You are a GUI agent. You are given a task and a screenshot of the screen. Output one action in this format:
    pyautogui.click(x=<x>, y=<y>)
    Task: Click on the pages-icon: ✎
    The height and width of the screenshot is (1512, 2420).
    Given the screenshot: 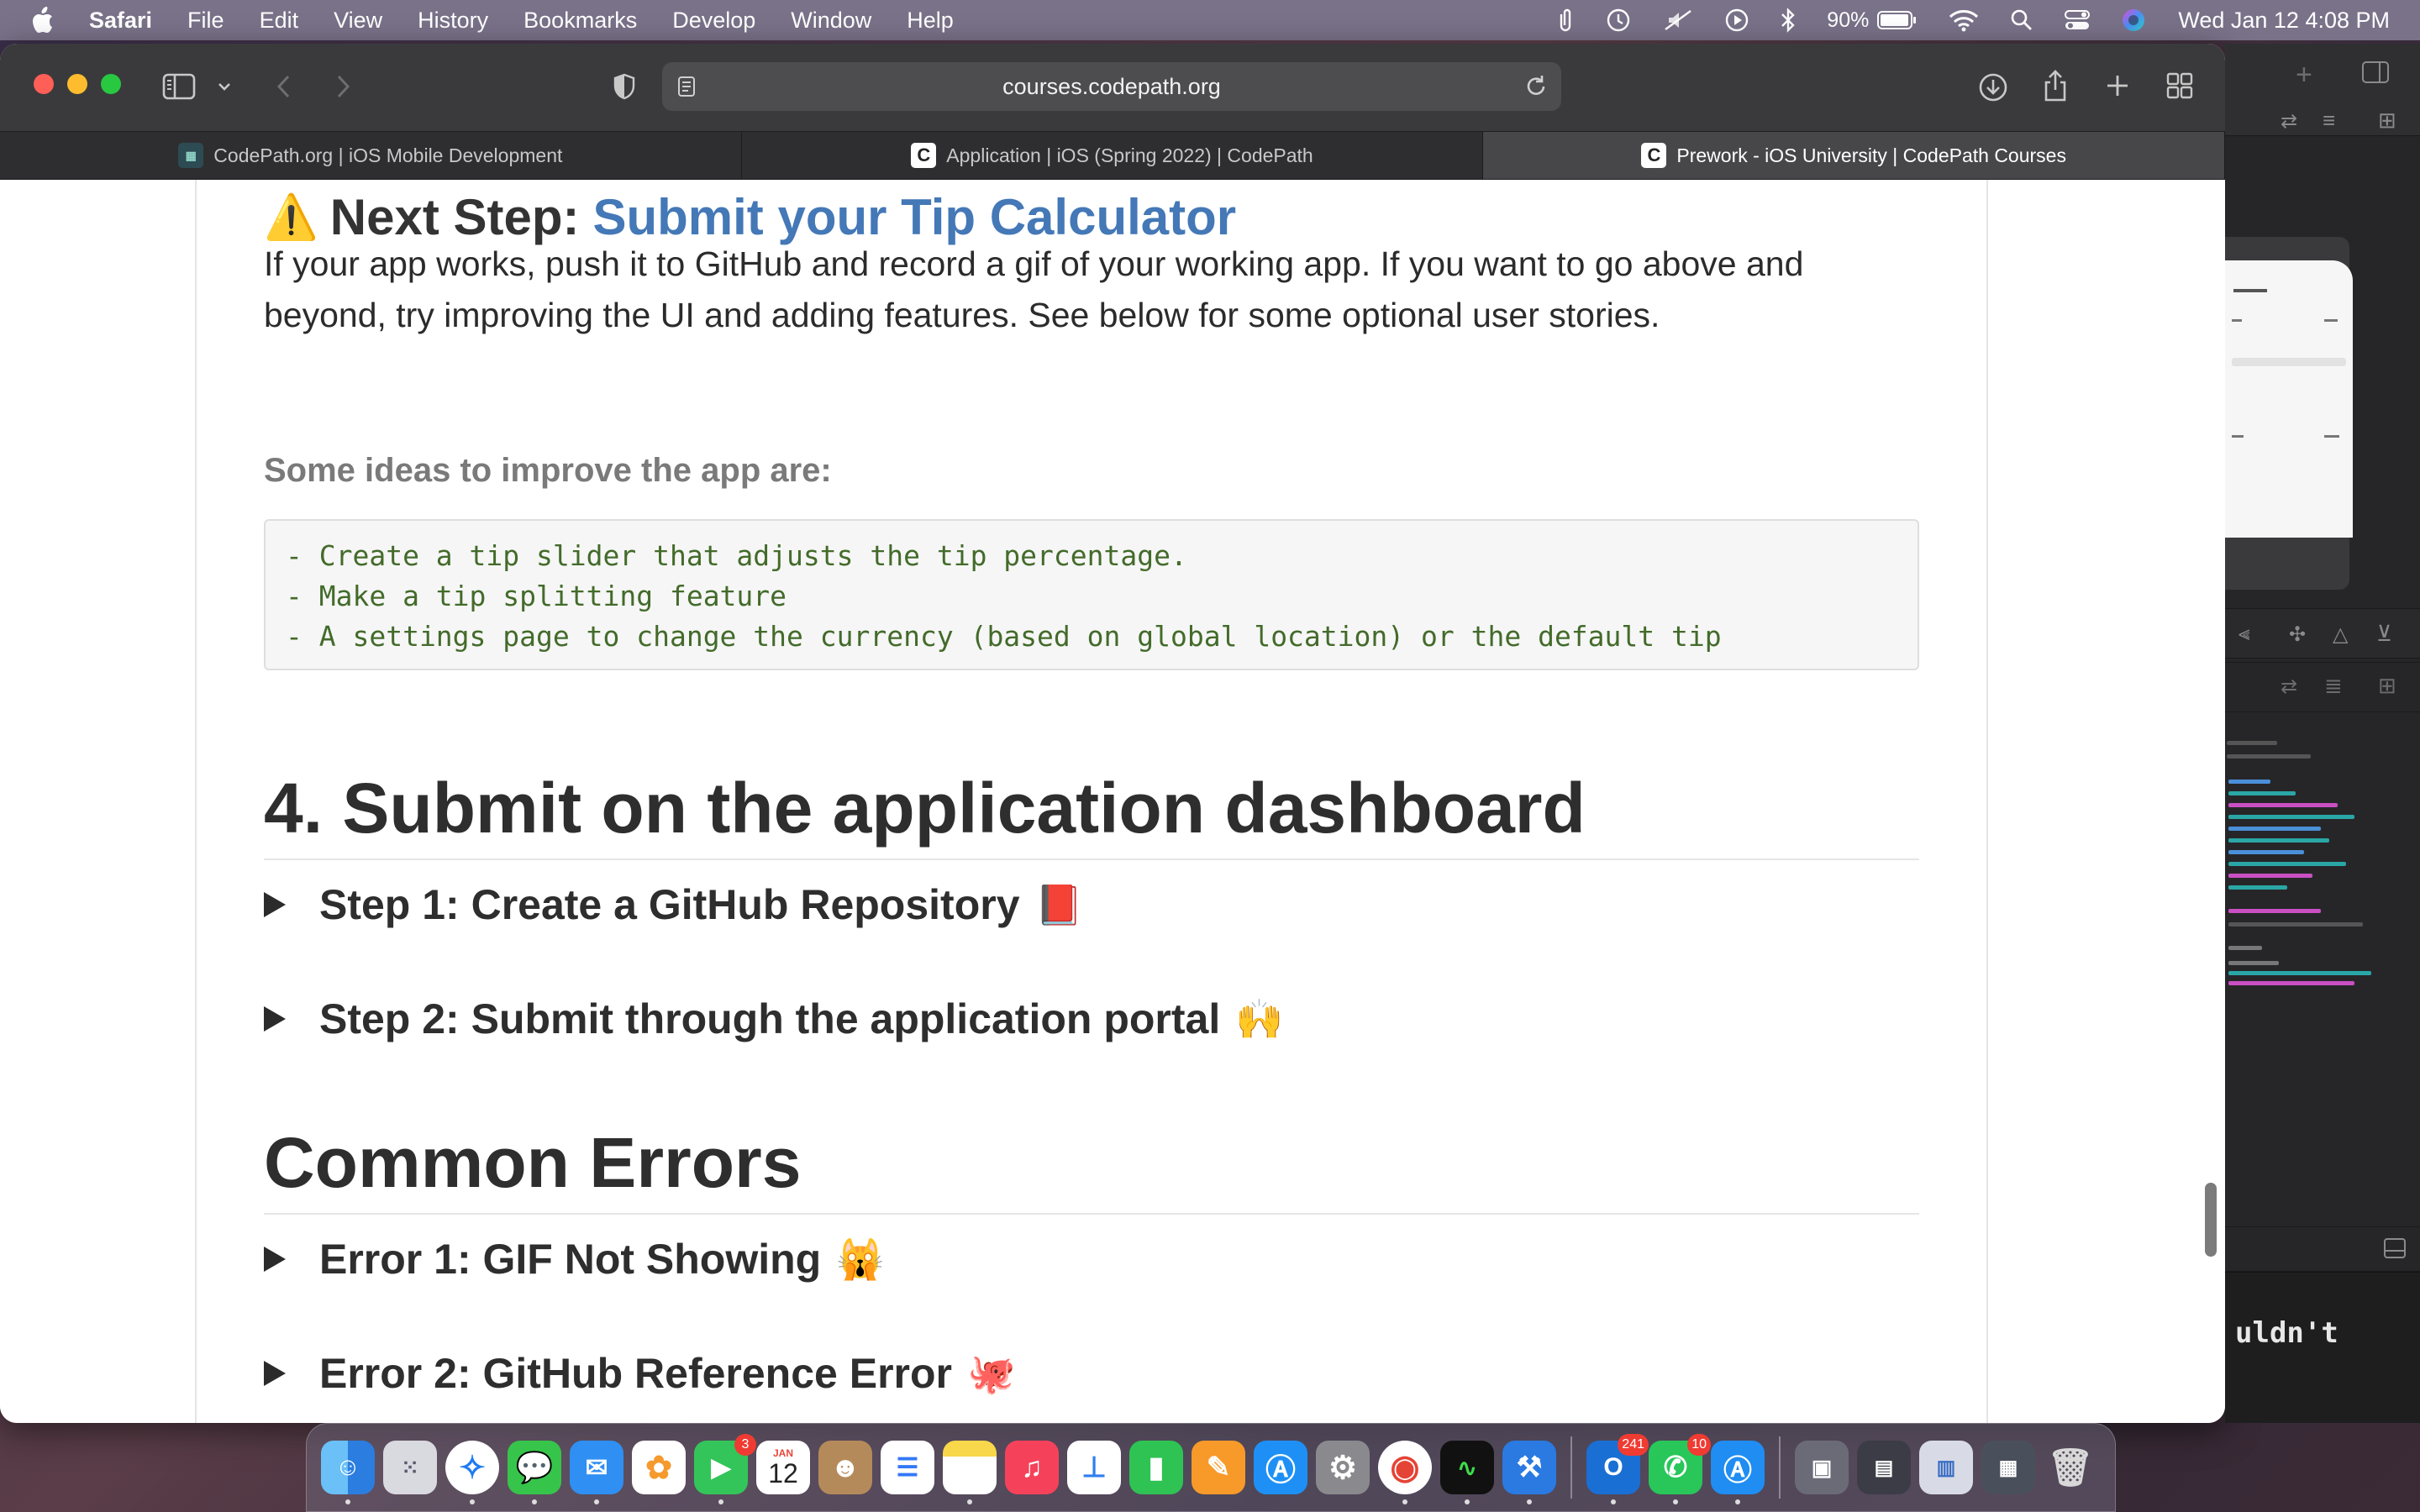 What is the action you would take?
    pyautogui.click(x=1218, y=1467)
    